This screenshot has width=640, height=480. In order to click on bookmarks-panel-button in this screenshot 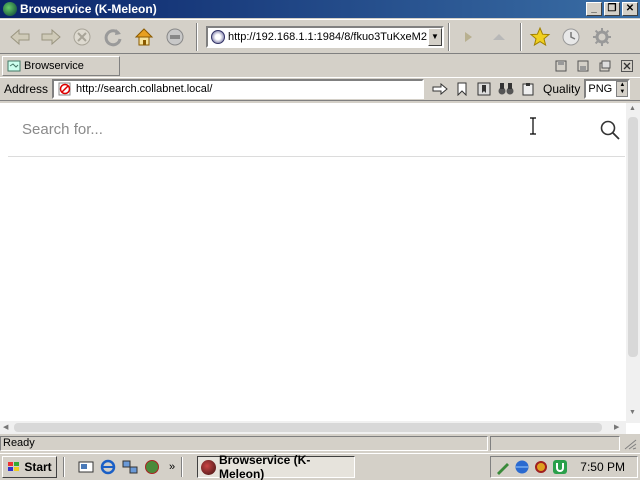, I will do `click(483, 89)`.